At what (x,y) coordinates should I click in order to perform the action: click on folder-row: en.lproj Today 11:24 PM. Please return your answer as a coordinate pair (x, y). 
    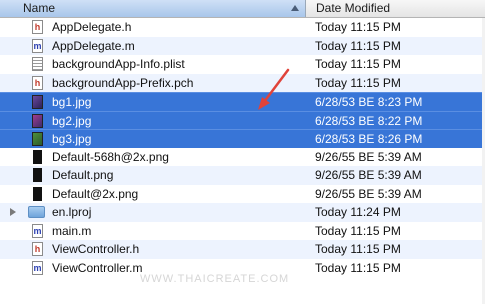
    Looking at the image, I should click on (242, 212).